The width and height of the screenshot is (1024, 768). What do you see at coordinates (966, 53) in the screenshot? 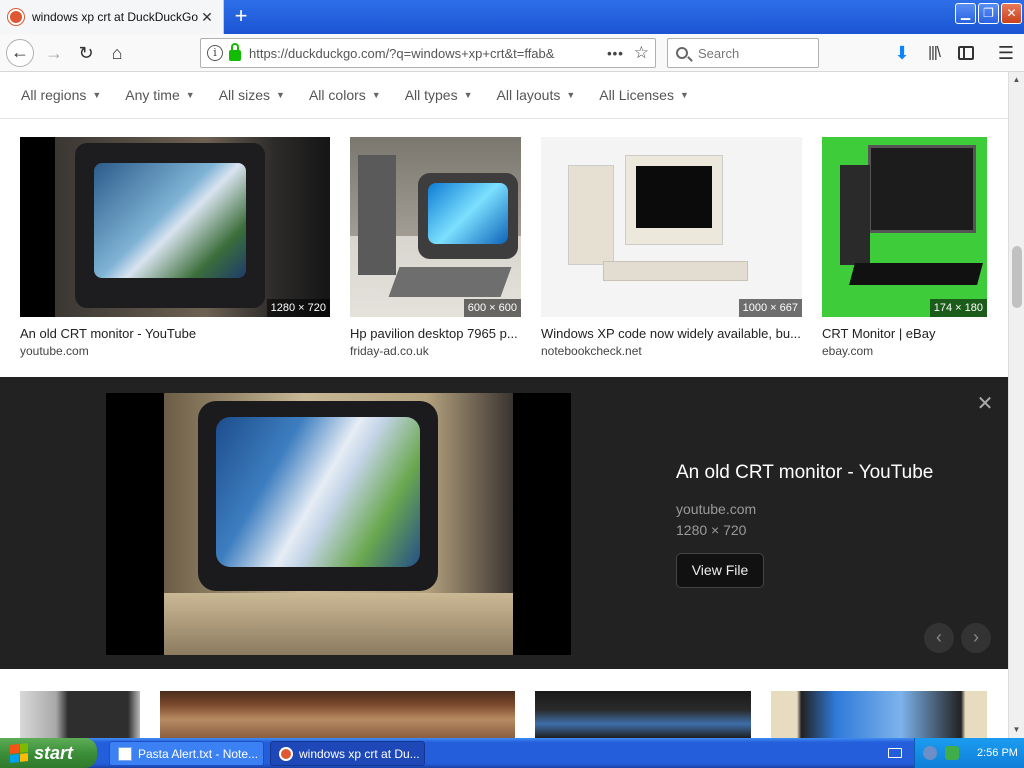
I see `sidebar-toggle-icon` at bounding box center [966, 53].